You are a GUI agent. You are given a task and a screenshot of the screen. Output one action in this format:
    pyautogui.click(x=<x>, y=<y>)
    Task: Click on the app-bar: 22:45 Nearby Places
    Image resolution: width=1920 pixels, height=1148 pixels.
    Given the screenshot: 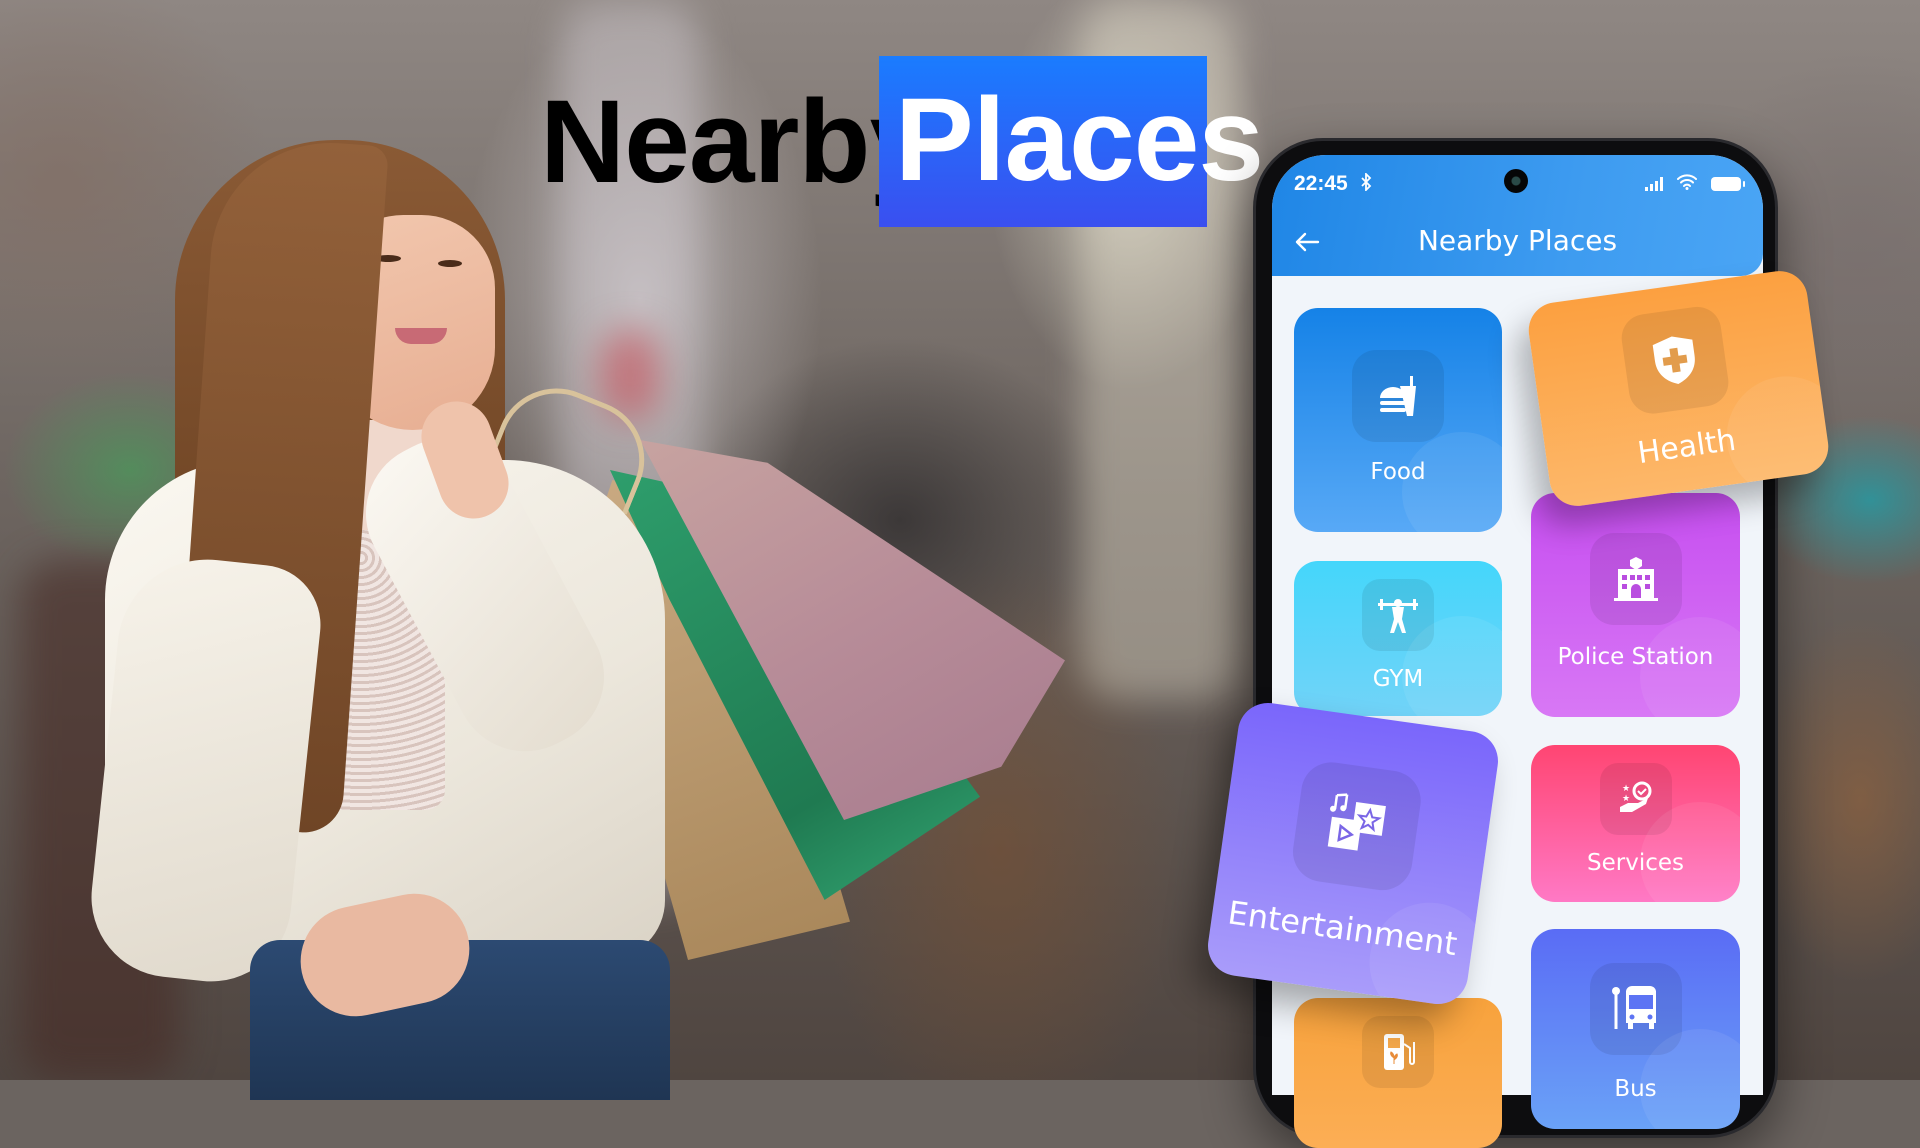 What is the action you would take?
    pyautogui.click(x=1517, y=215)
    